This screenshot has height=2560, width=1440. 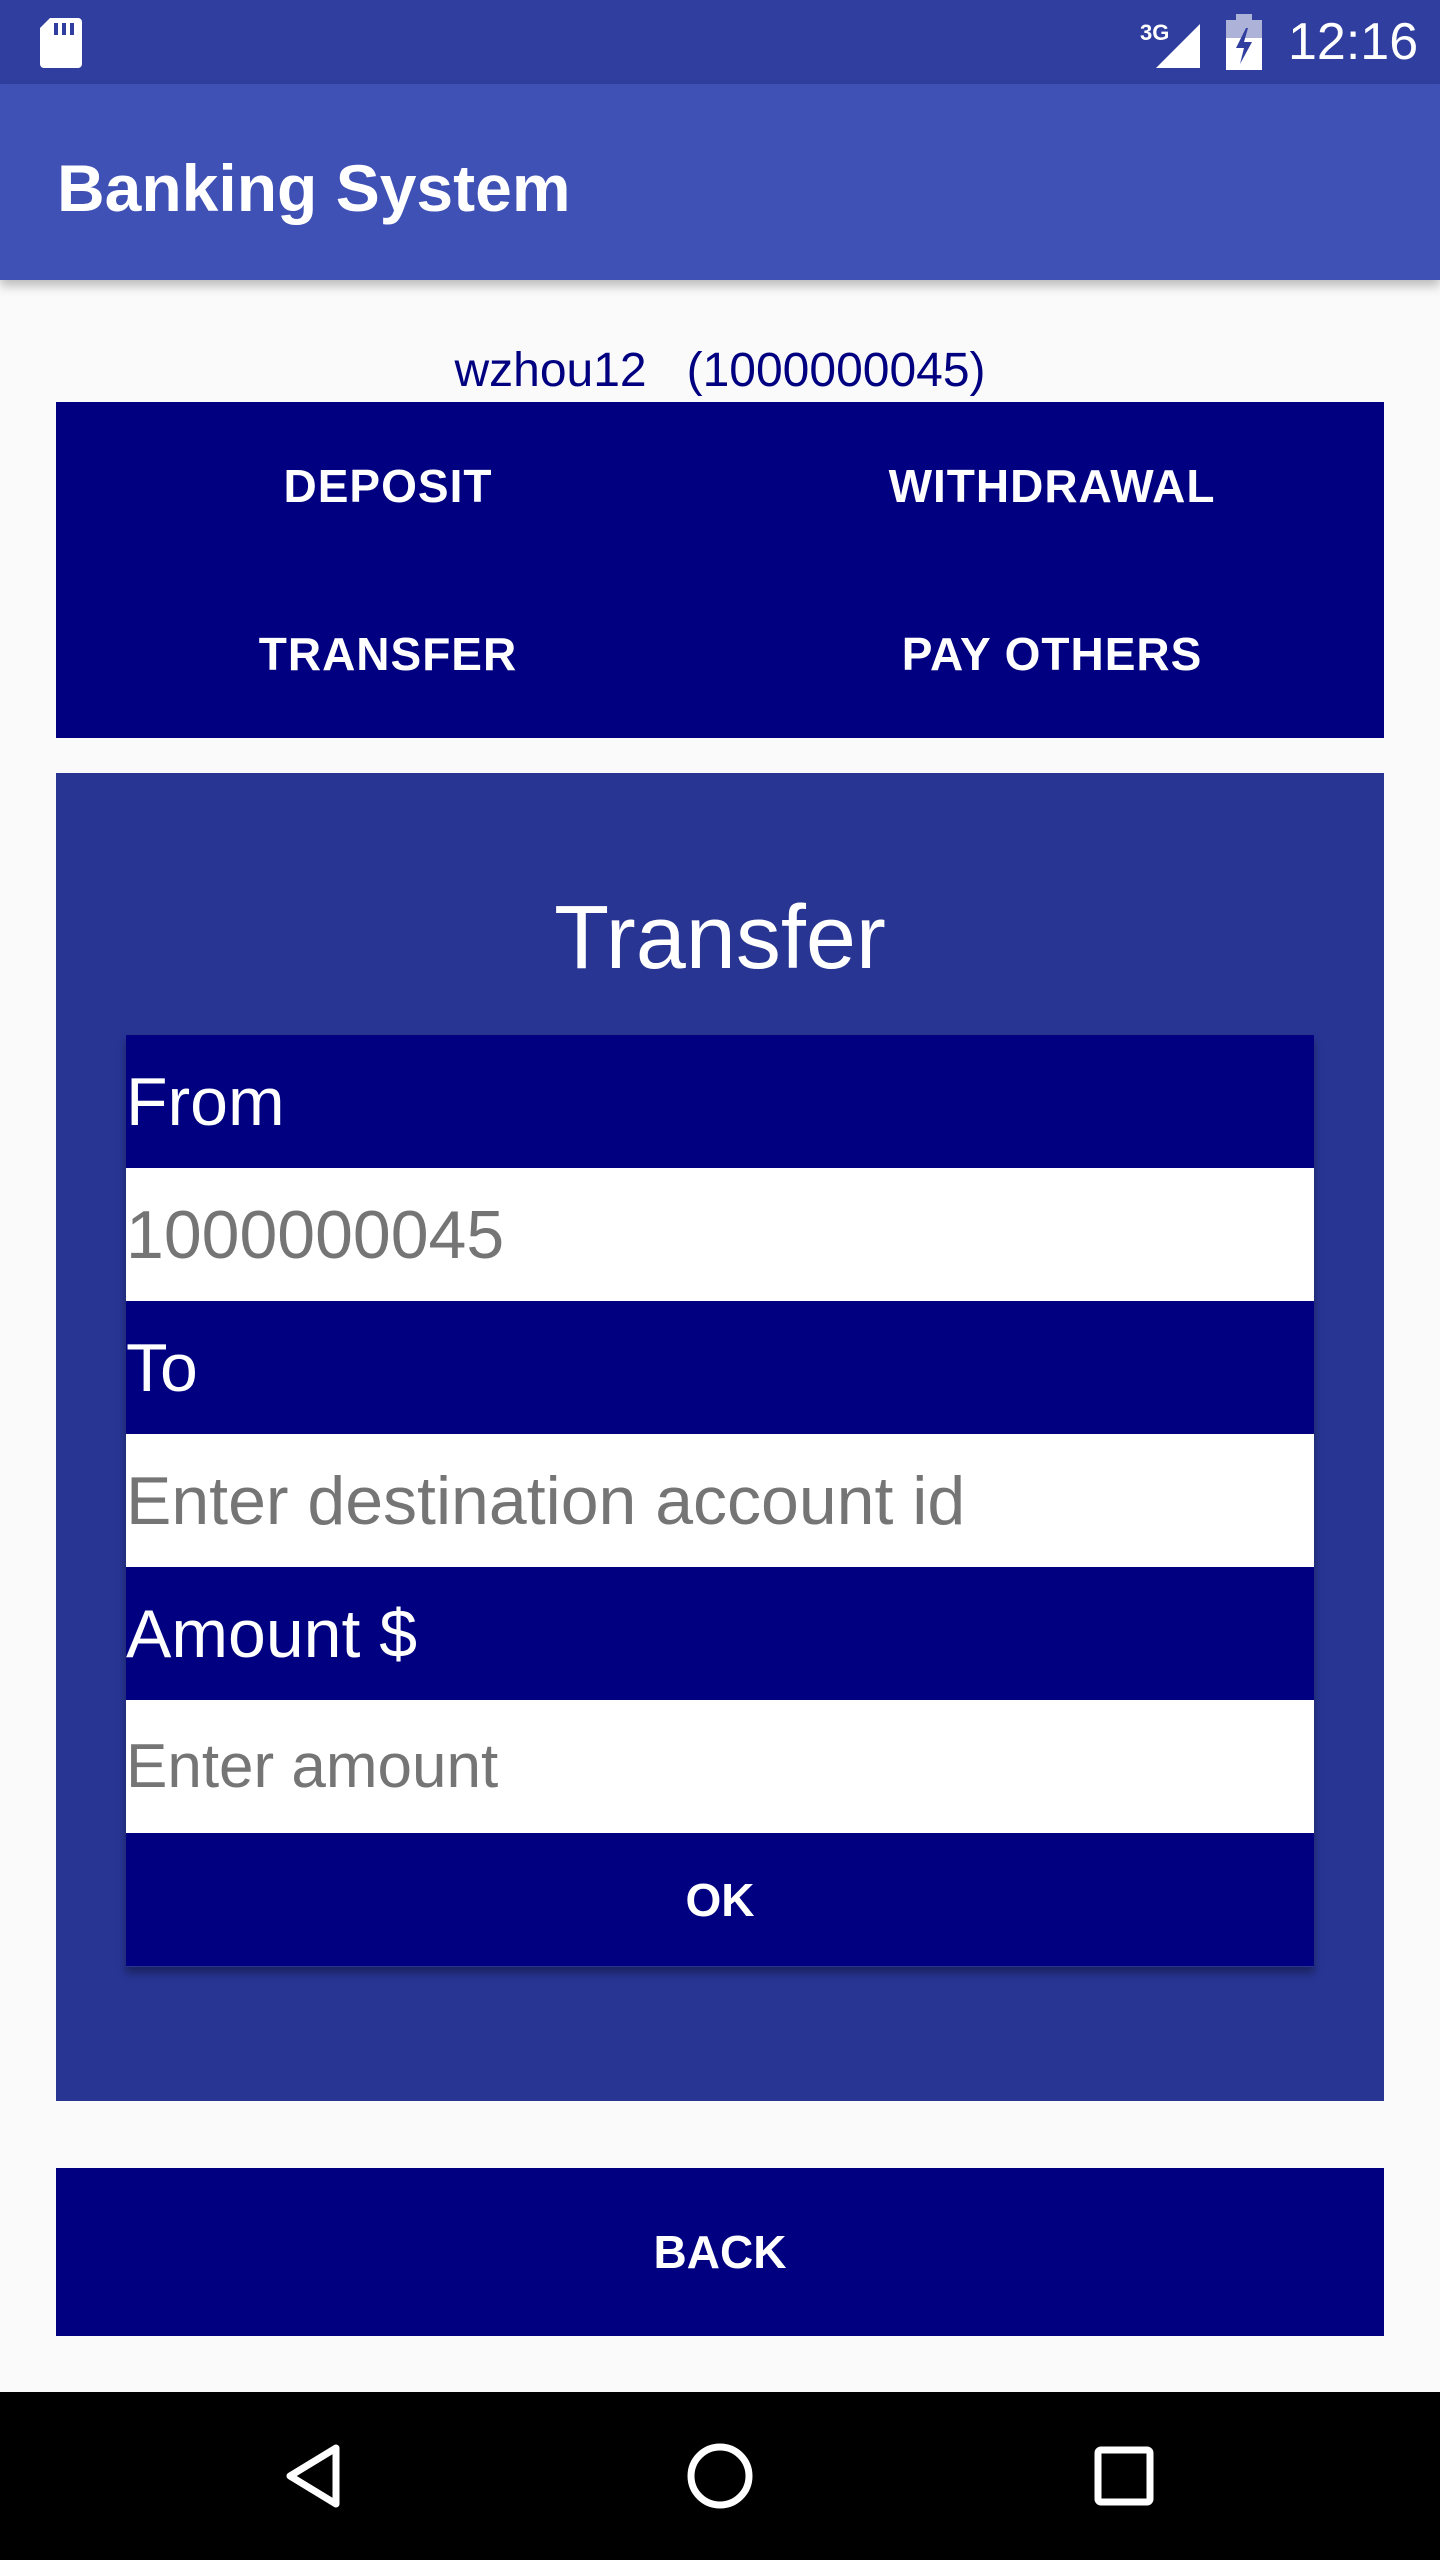 What do you see at coordinates (61, 43) in the screenshot?
I see `sd-card-icon` at bounding box center [61, 43].